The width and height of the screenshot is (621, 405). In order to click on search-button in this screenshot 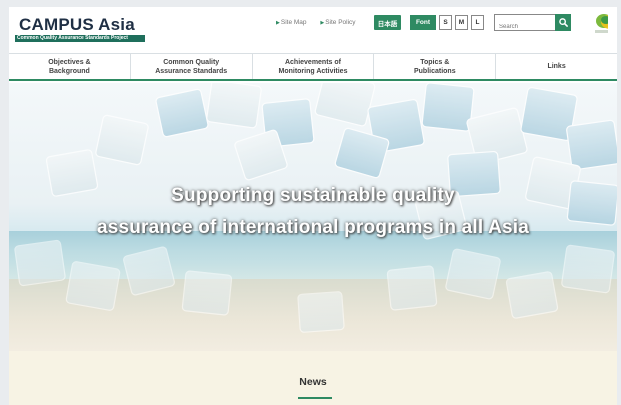, I will do `click(563, 22)`.